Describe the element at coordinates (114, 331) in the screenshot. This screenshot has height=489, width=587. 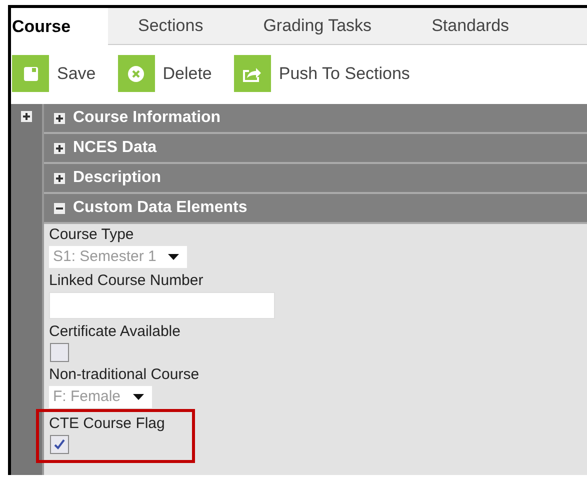
I see `field-label: Certificate Available` at that location.